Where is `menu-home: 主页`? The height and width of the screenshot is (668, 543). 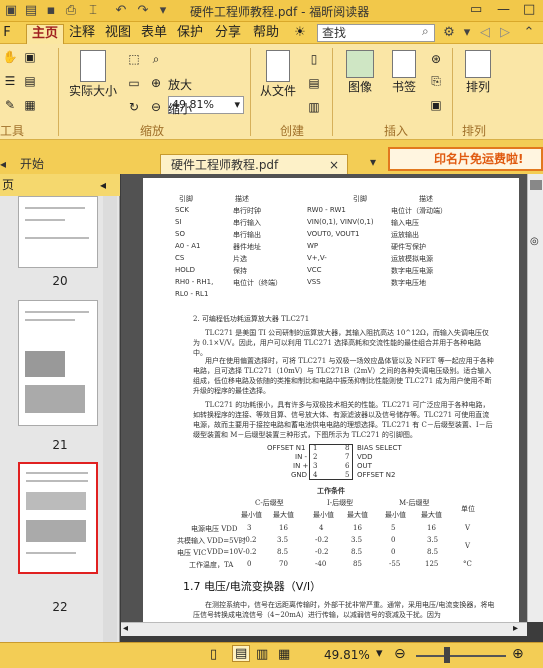
menu-home: 主页 is located at coordinates (45, 34).